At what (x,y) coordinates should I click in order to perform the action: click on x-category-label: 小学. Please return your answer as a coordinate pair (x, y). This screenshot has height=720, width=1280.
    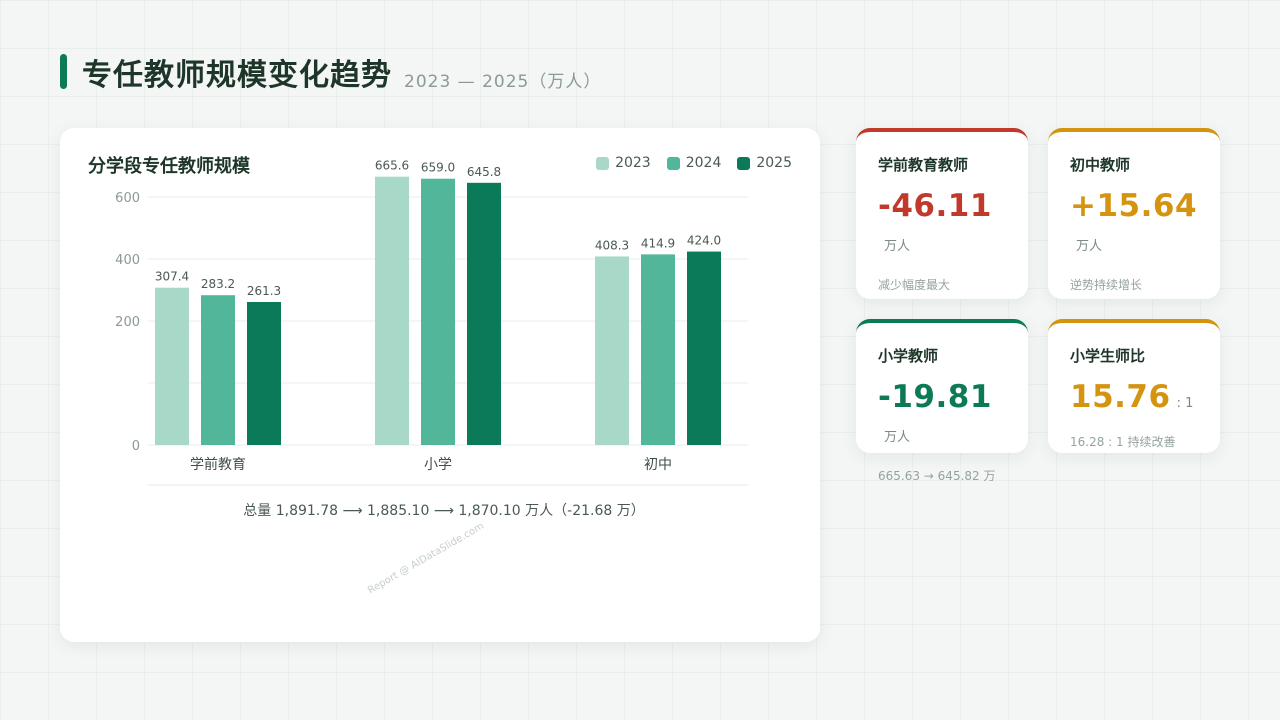
    Looking at the image, I should click on (438, 465).